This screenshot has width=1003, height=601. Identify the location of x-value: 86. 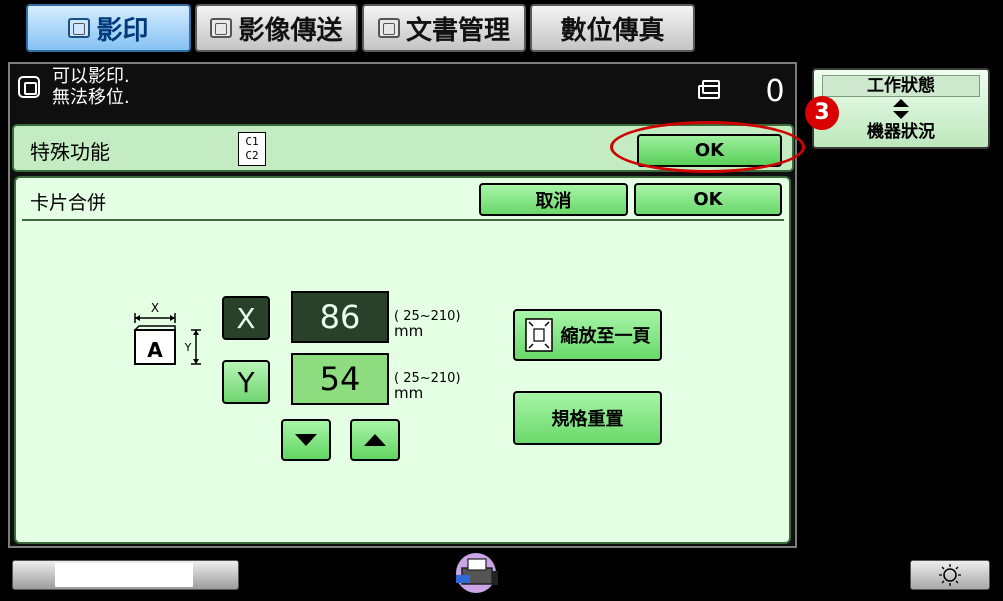
(340, 317).